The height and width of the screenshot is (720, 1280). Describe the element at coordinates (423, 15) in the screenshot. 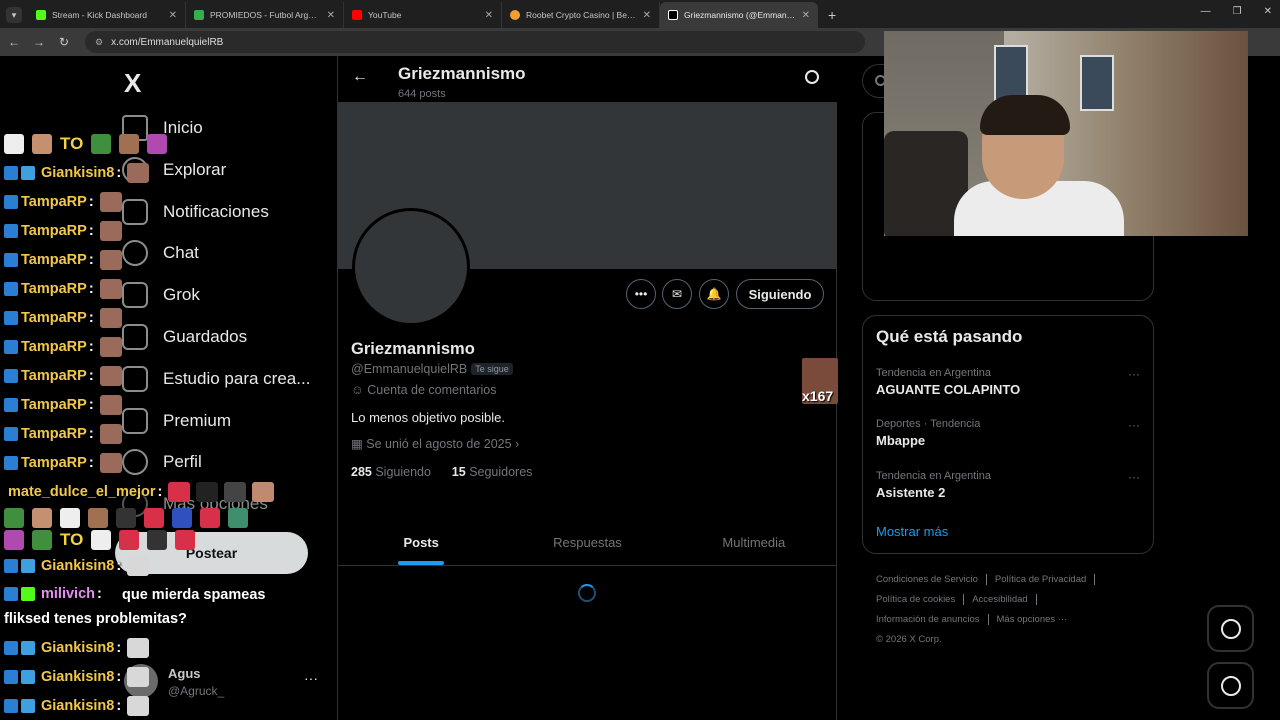

I see `browser-tab: YouTube ✕` at that location.